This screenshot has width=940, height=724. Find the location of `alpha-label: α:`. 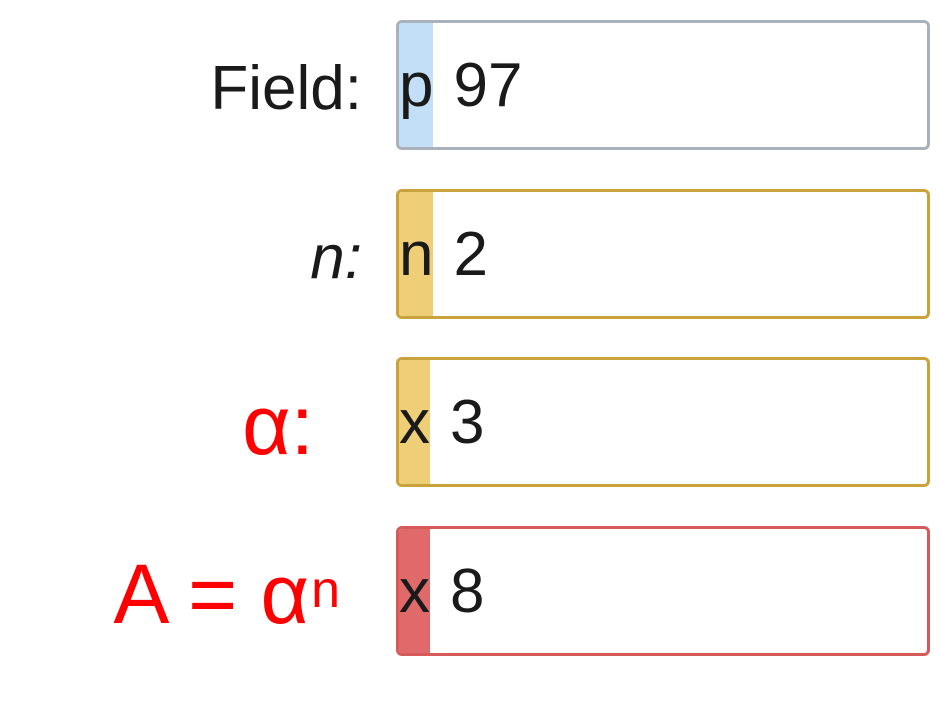

alpha-label: α: is located at coordinates (278, 424).